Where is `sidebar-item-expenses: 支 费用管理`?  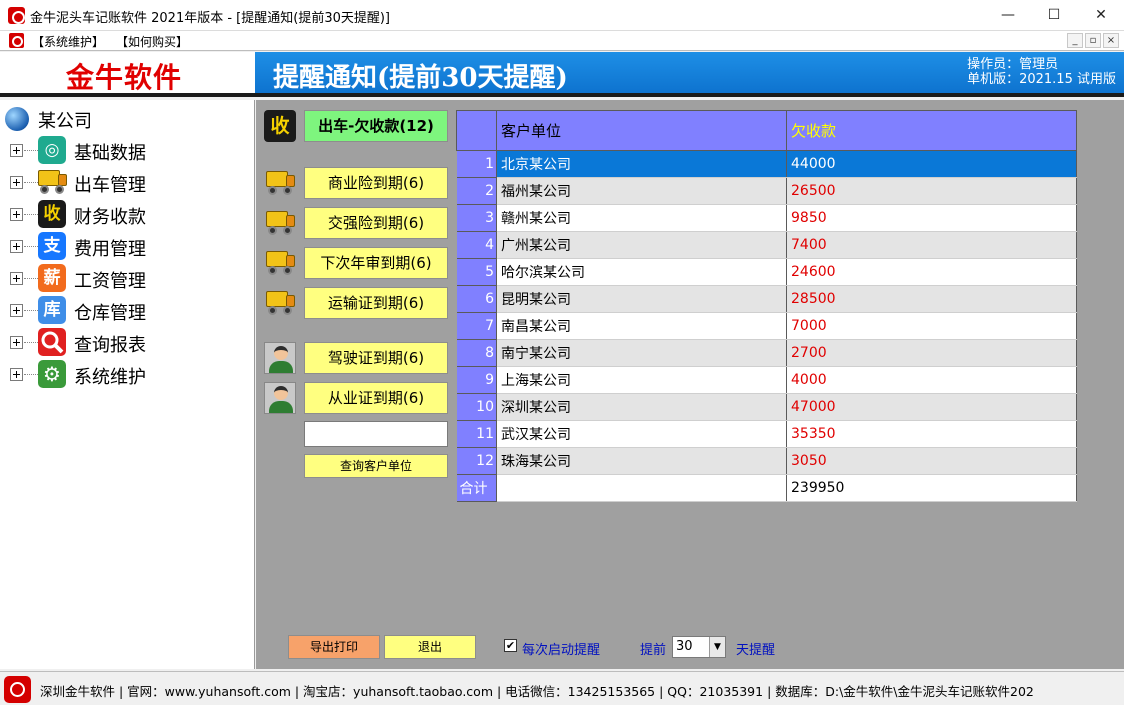 sidebar-item-expenses: 支 费用管理 is located at coordinates (130, 246).